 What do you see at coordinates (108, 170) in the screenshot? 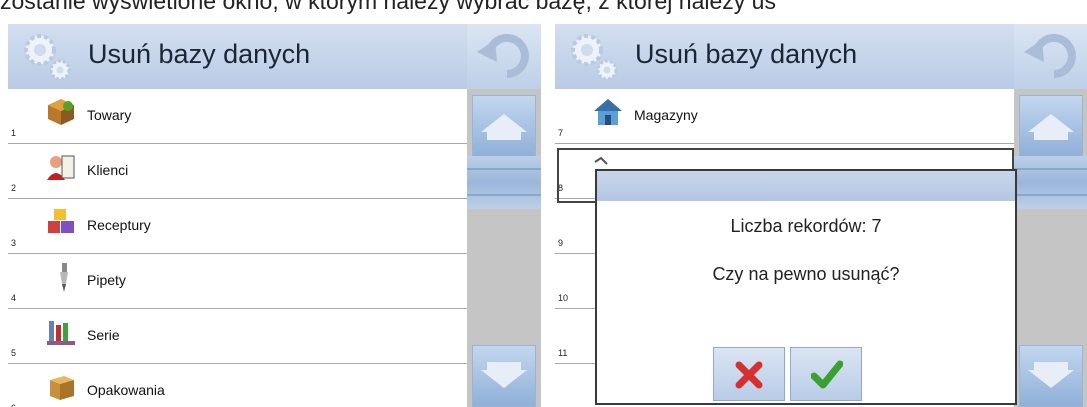
I see `item-label: Klienci` at bounding box center [108, 170].